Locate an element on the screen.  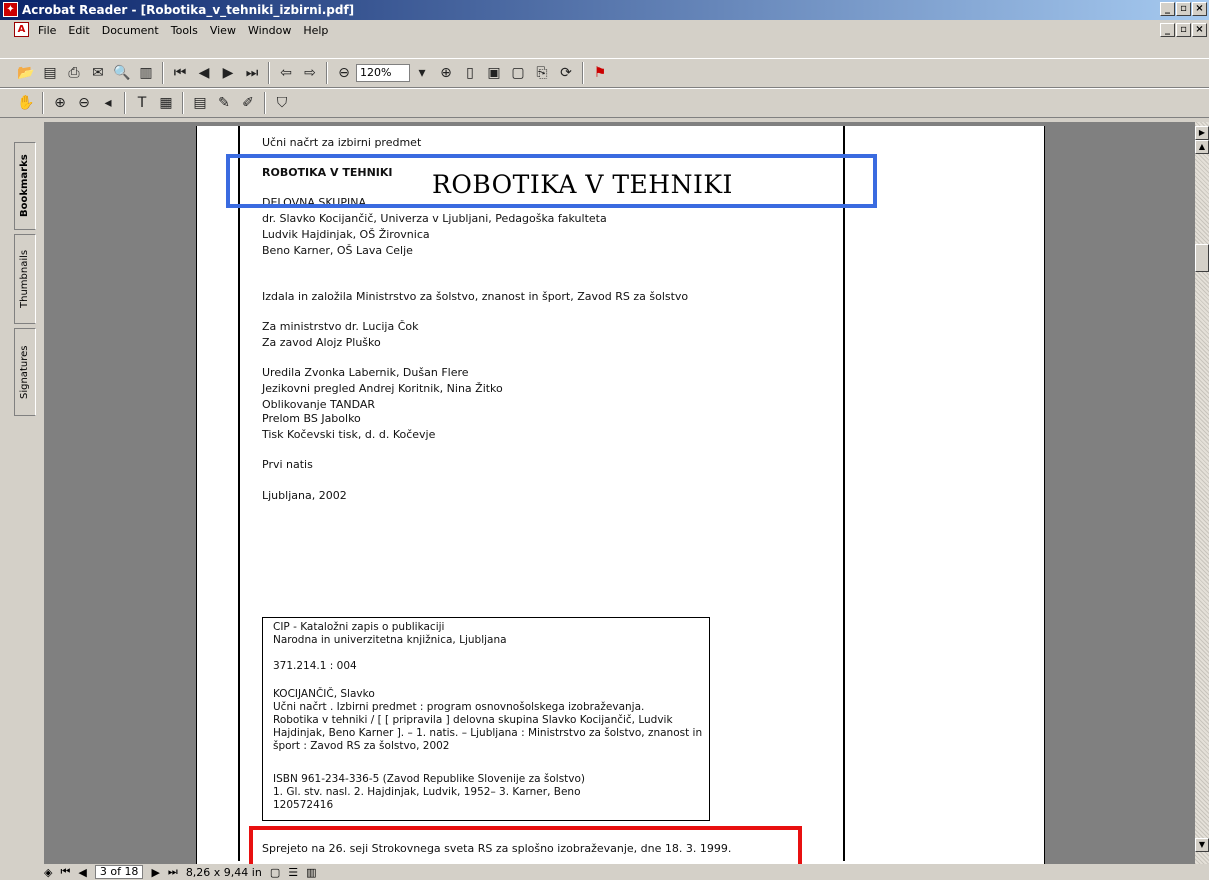
document-icon: A is located at coordinates (21, 29).